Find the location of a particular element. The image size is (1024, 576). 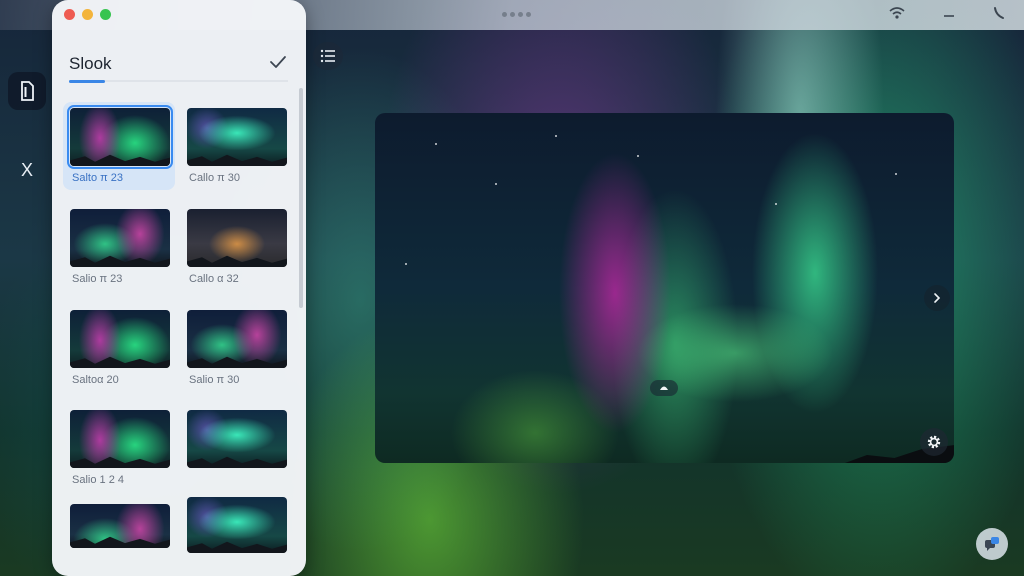

minimize-window-button is located at coordinates (87, 14).